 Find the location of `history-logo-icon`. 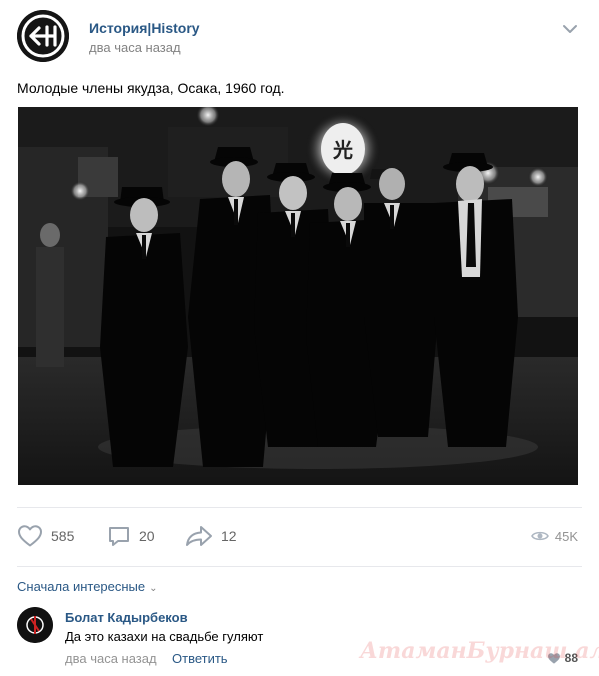

history-logo-icon is located at coordinates (43, 36).